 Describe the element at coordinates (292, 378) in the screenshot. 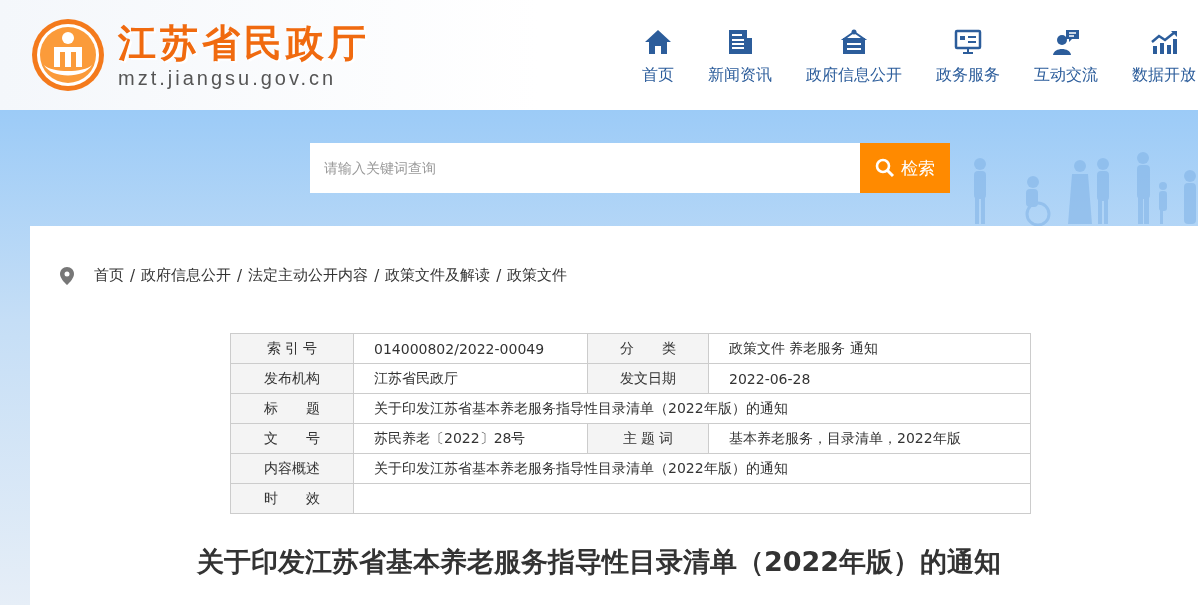

I see `field-label: 发布机构` at that location.